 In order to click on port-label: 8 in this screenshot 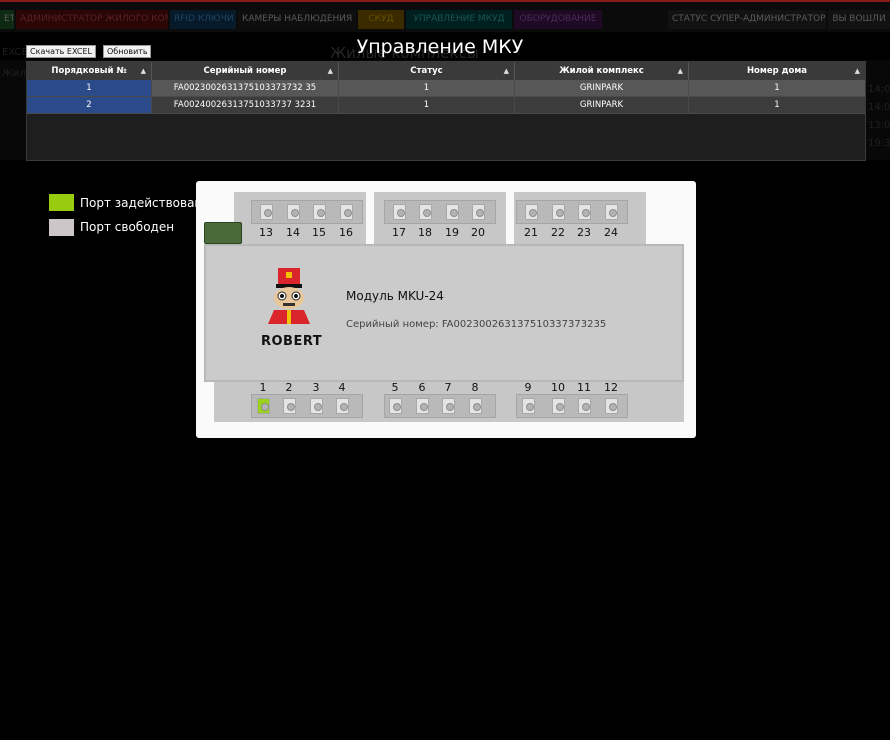, I will do `click(475, 387)`.